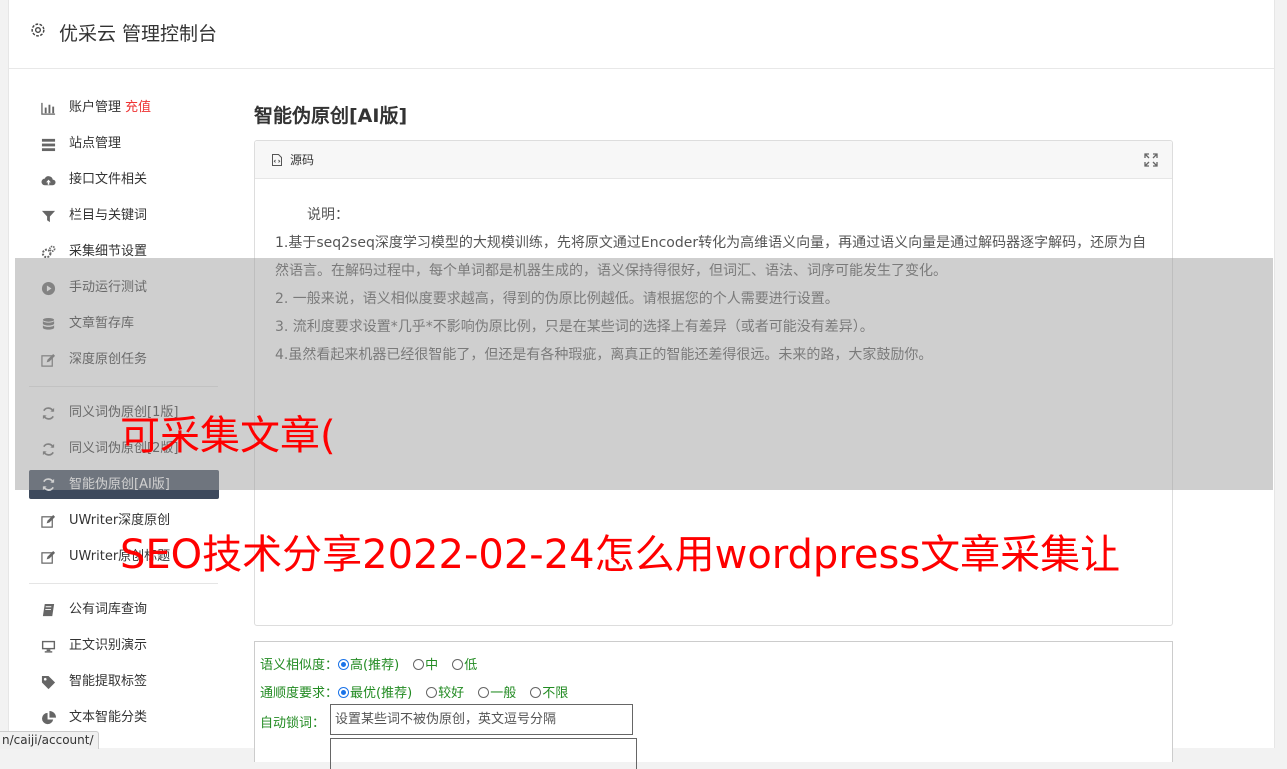 This screenshot has height=769, width=1287. What do you see at coordinates (138, 34) in the screenshot?
I see `app-title: 优采云 管理控制台` at bounding box center [138, 34].